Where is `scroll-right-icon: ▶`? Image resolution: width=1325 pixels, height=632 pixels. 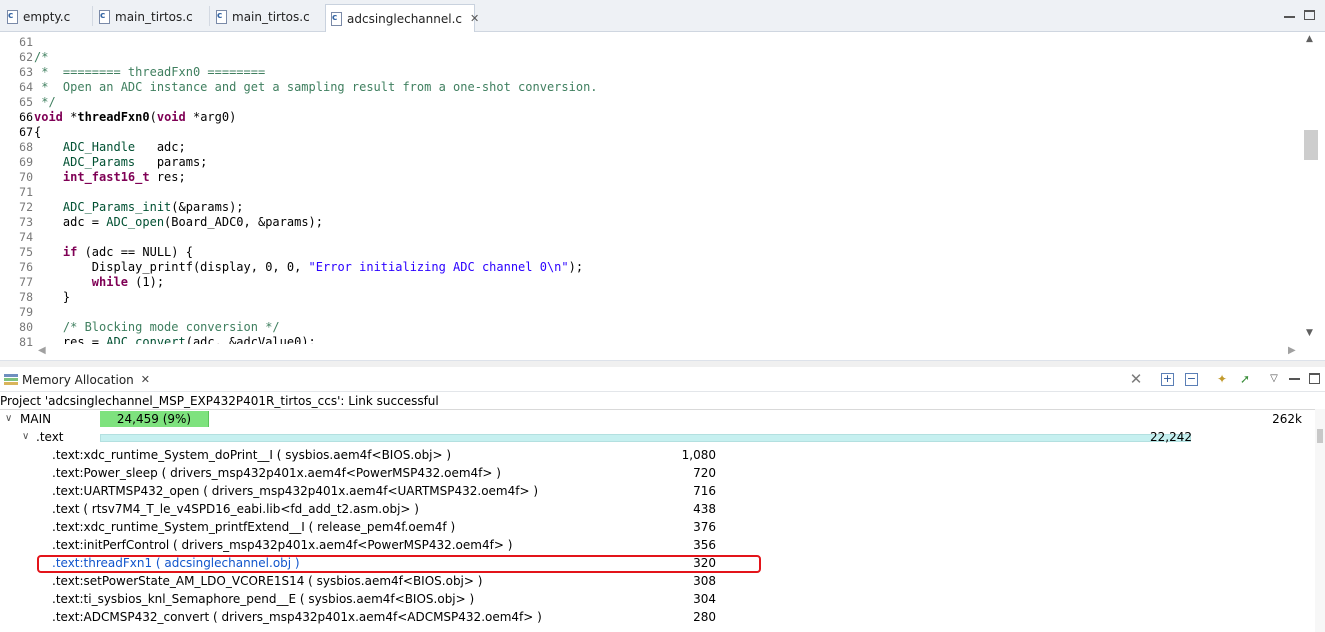 scroll-right-icon: ▶ is located at coordinates (1292, 350).